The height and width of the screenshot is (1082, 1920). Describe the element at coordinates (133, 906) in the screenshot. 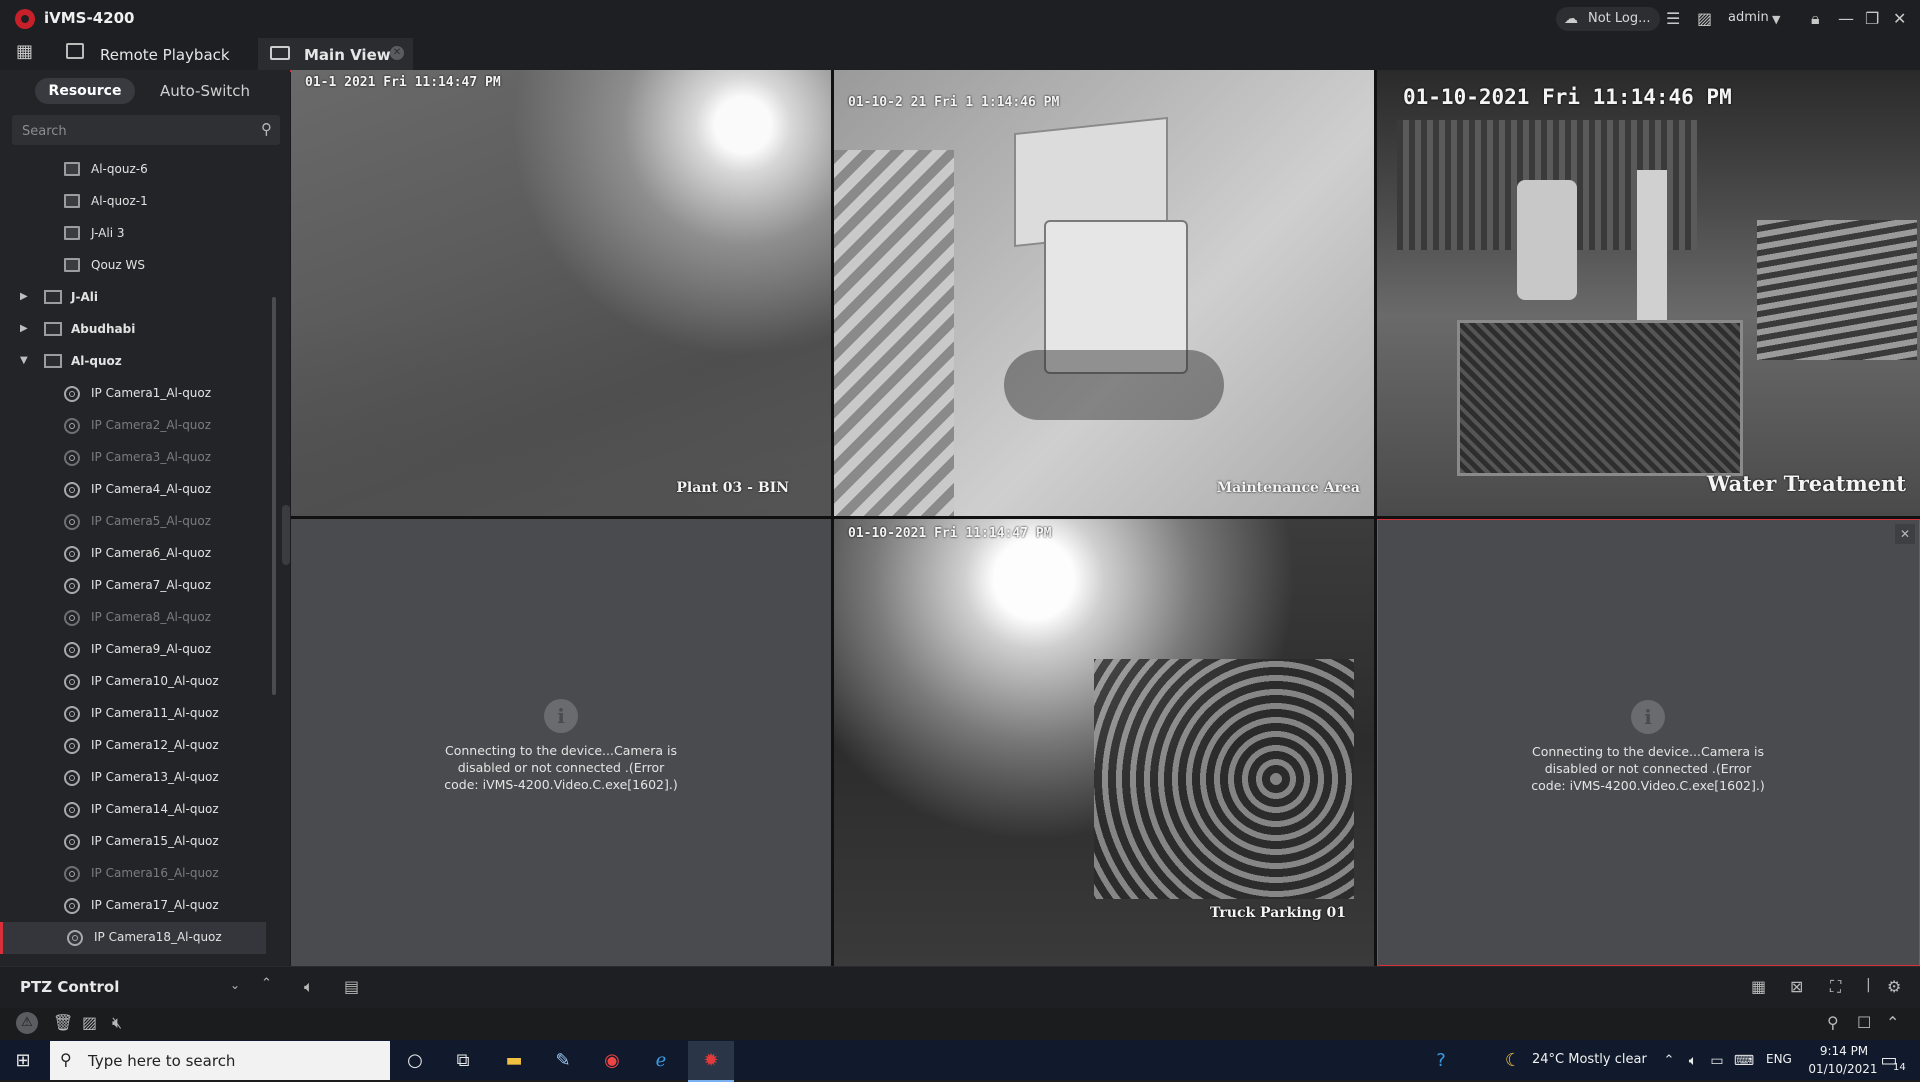

I see `tree-camera-item: IP Camera17_Al-quoz` at that location.